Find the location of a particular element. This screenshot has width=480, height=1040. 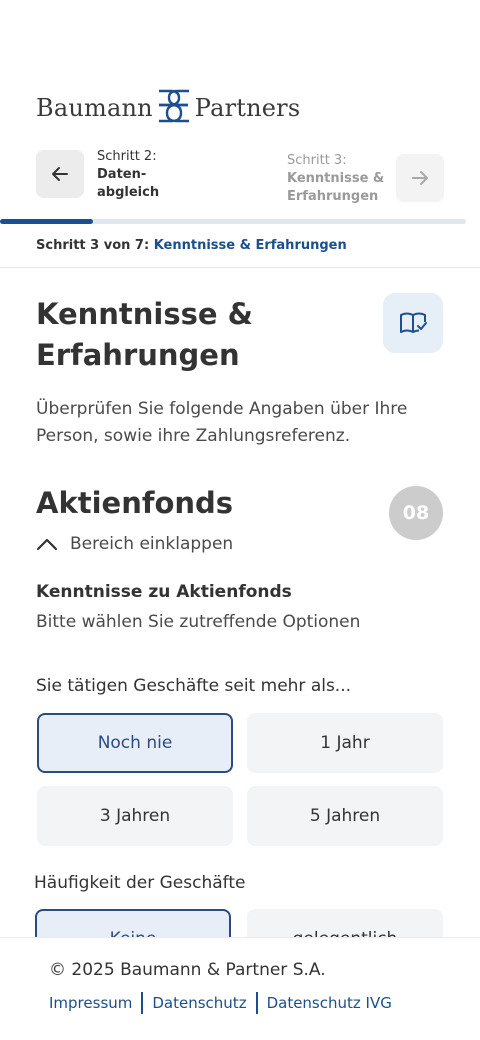

footer-copyright: © 2025 Baumann & Partner S.A. is located at coordinates (187, 970).